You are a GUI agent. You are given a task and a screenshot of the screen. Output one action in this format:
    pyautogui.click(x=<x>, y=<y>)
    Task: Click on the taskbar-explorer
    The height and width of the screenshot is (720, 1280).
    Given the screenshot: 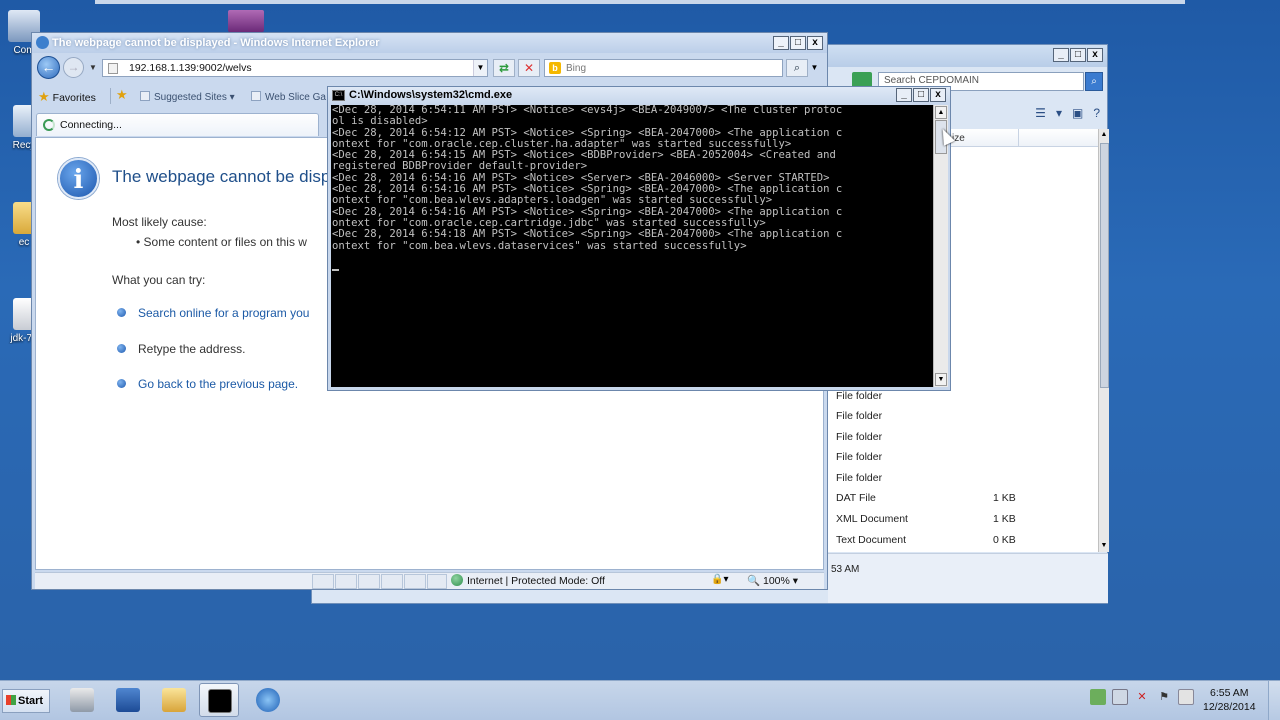 What is the action you would take?
    pyautogui.click(x=174, y=700)
    